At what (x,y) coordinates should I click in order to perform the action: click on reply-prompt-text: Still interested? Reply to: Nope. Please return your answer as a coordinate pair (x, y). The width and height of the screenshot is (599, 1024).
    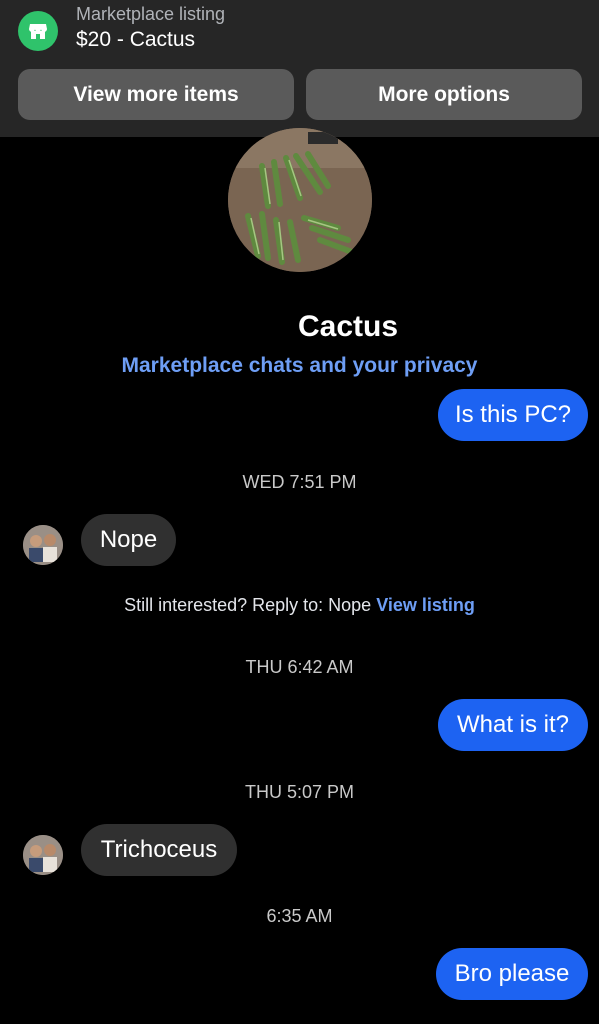
    Looking at the image, I should click on (248, 605).